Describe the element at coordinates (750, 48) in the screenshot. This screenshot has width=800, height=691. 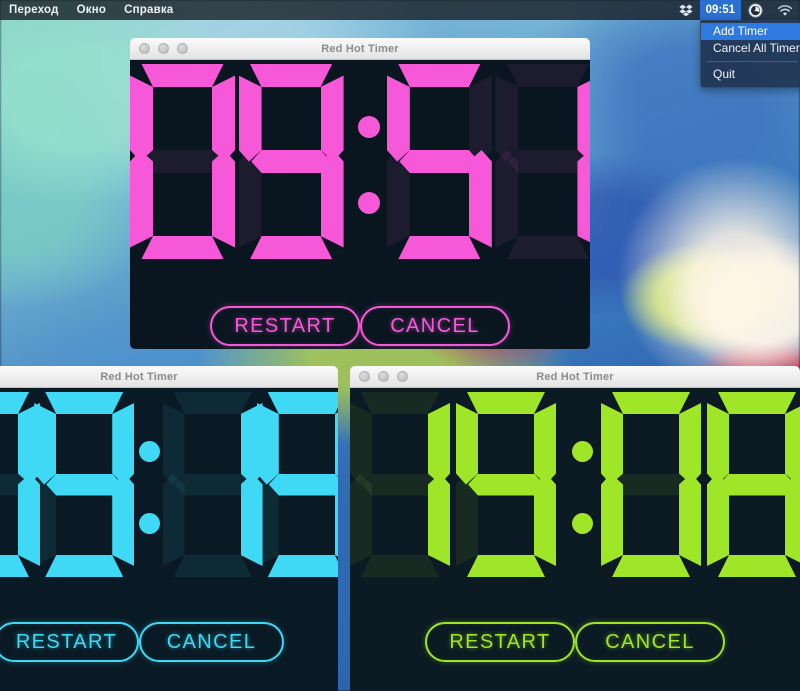
I see `menu-item-cancel-all-timers: Cancel All Timers` at that location.